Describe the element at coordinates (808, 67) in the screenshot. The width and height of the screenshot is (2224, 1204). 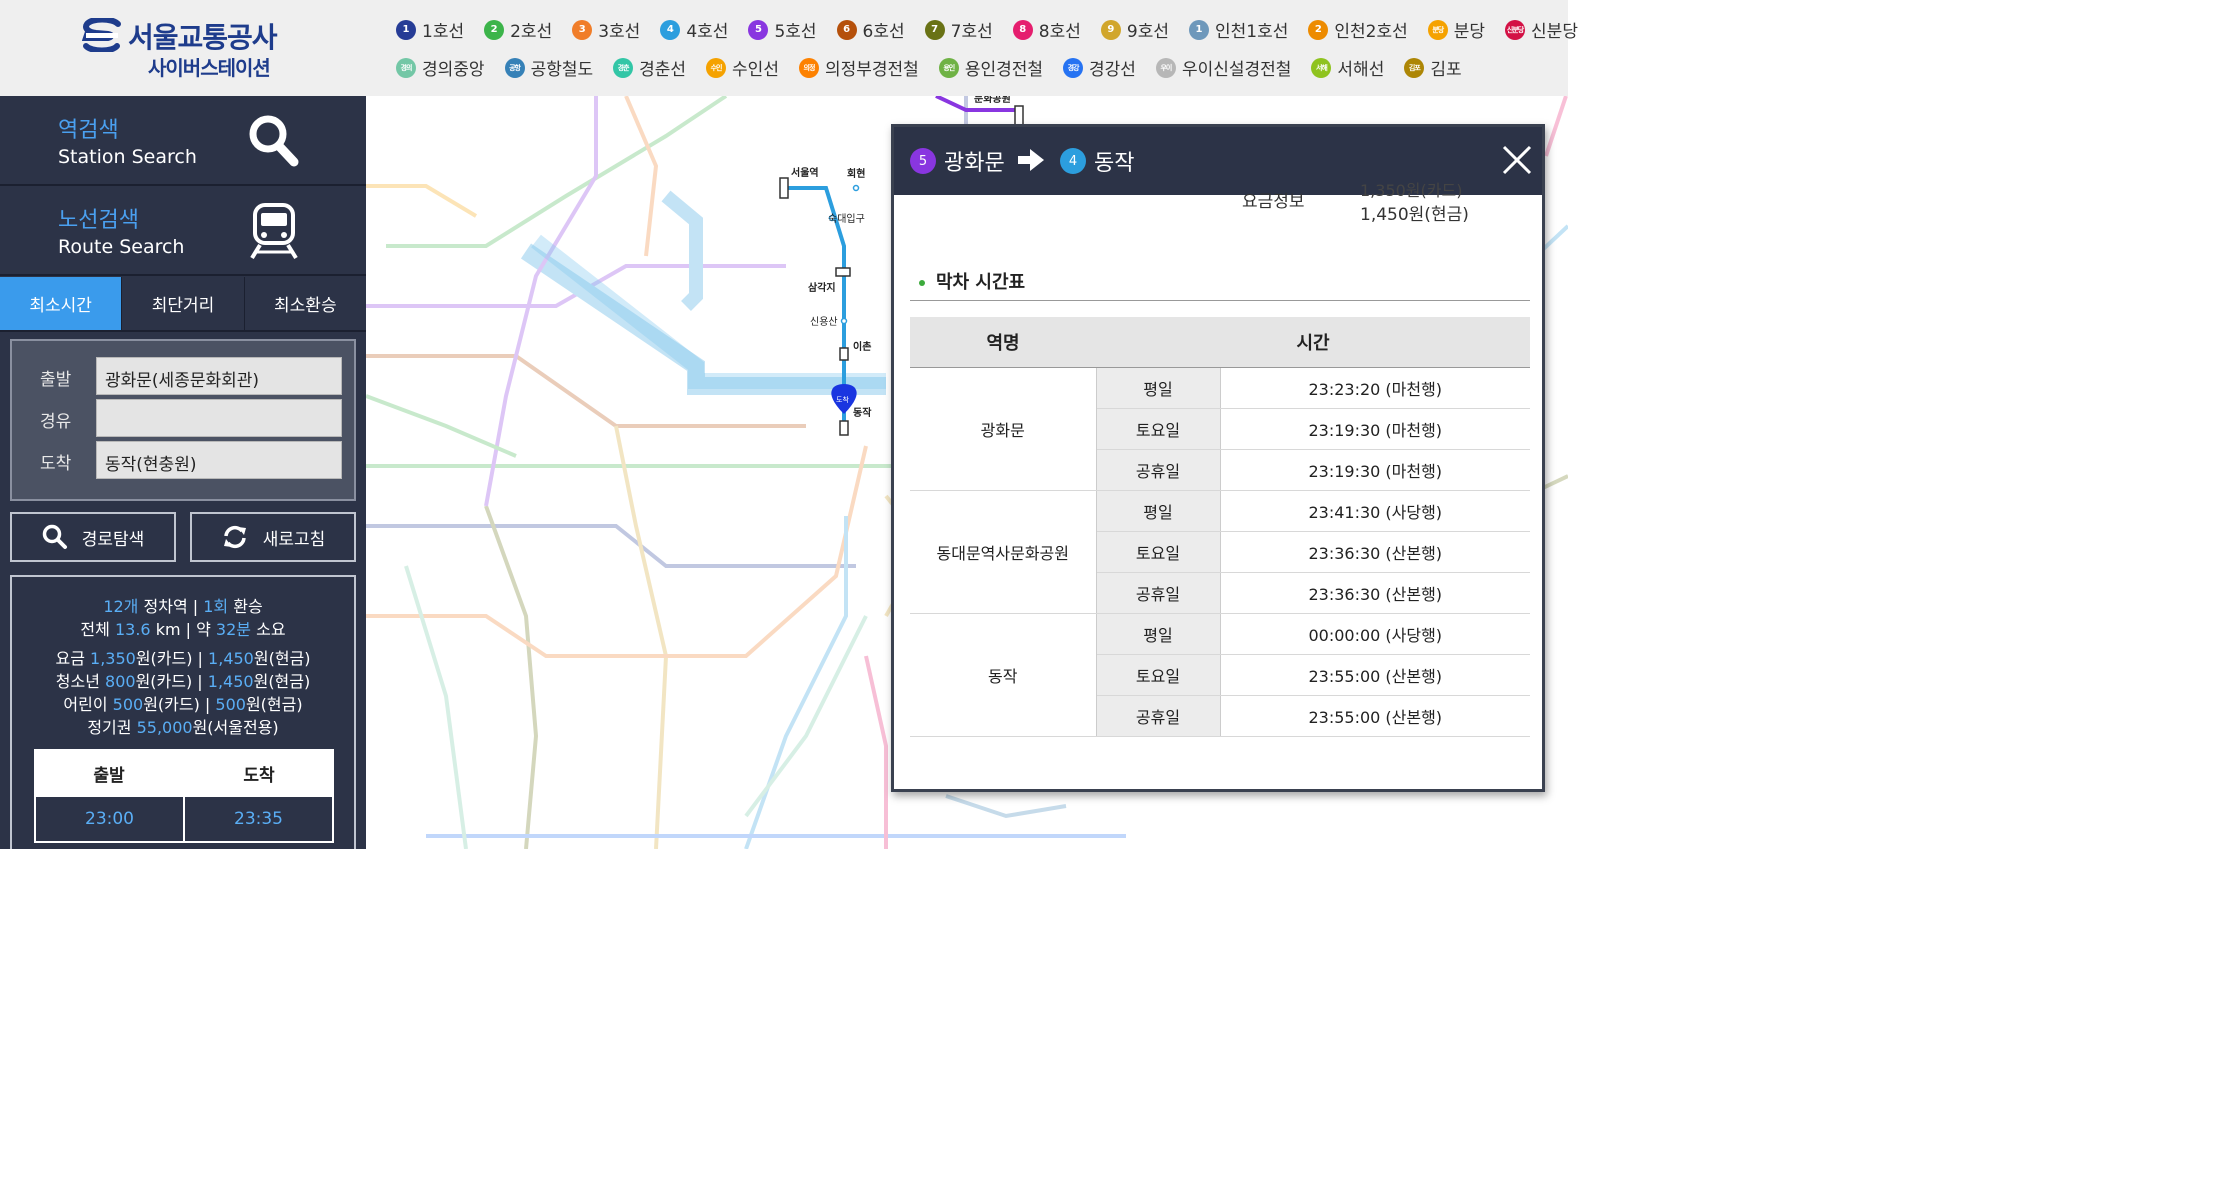
I see `line-badge-icon: 의정` at that location.